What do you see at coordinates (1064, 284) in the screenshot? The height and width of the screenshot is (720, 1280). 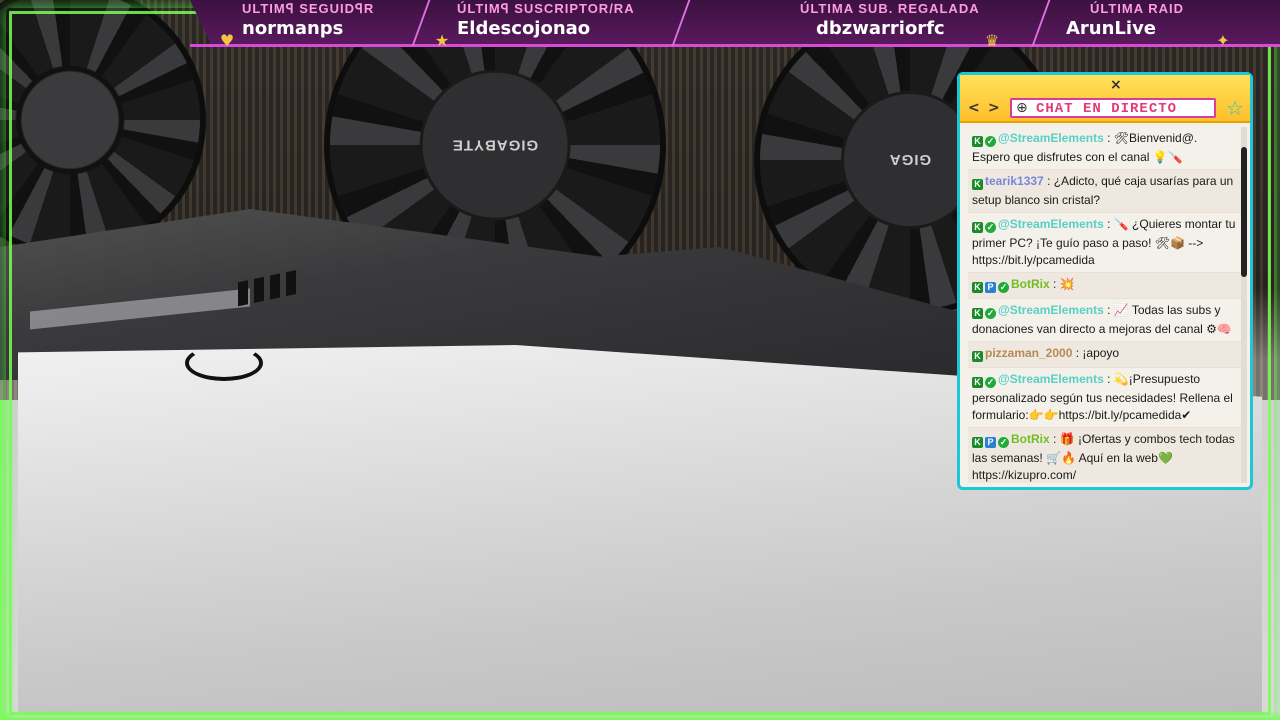 I see `chat-message-text: : 💥` at bounding box center [1064, 284].